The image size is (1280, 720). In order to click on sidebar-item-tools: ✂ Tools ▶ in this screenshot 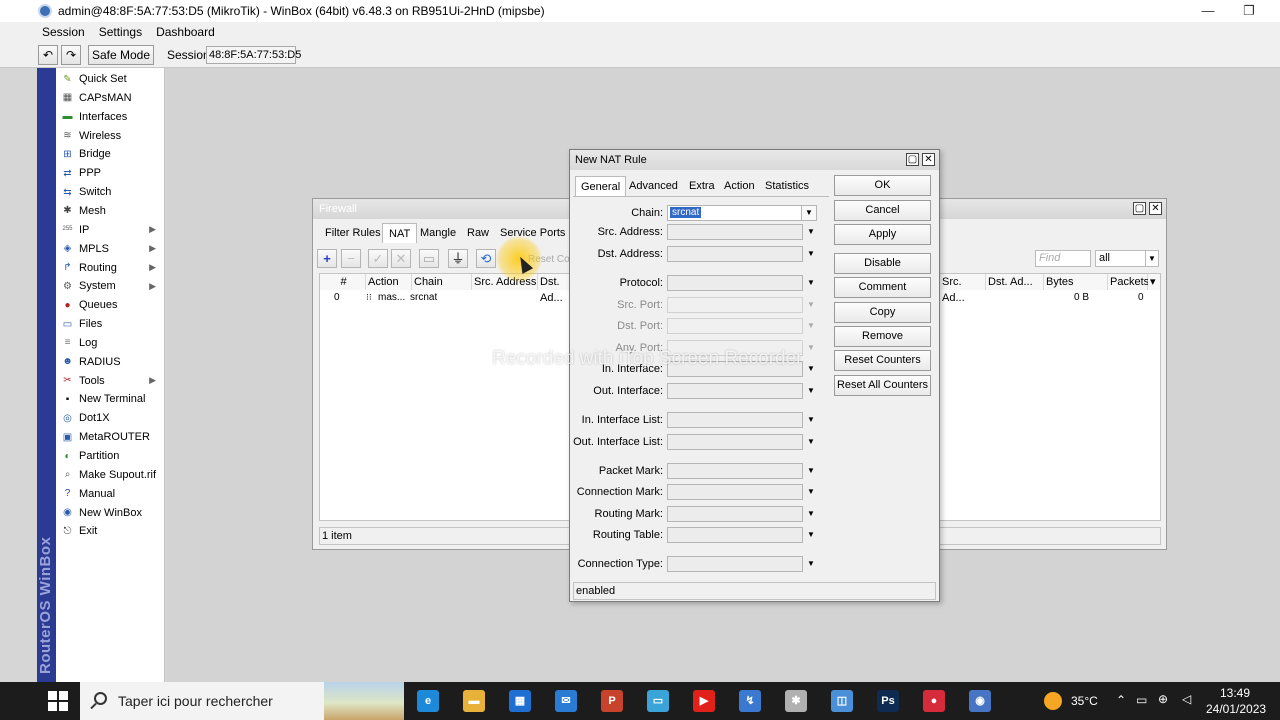, I will do `click(110, 381)`.